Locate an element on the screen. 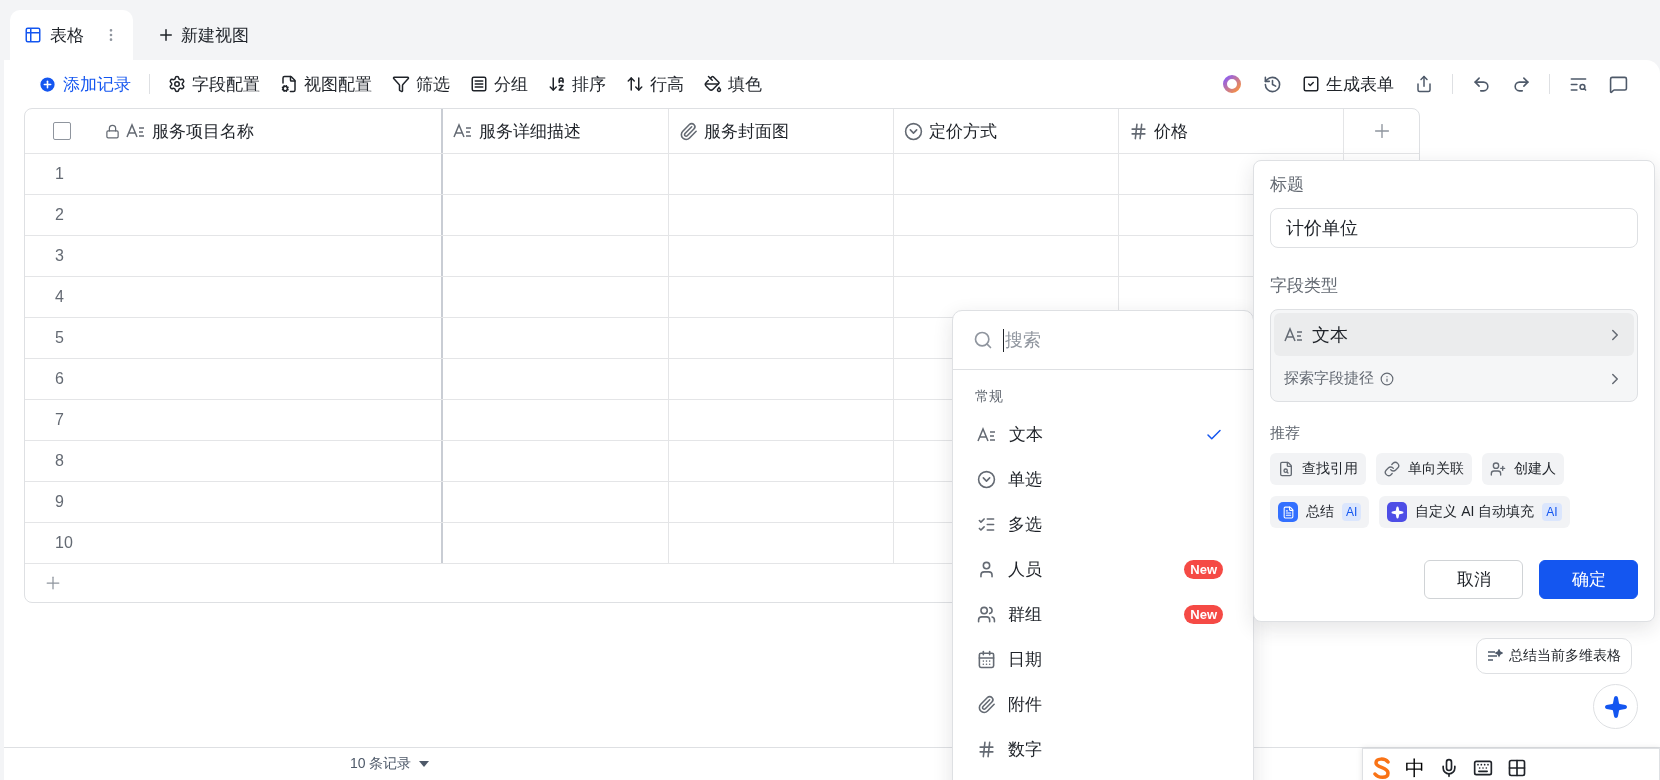  field-type-item: 人员 New is located at coordinates (1103, 569).